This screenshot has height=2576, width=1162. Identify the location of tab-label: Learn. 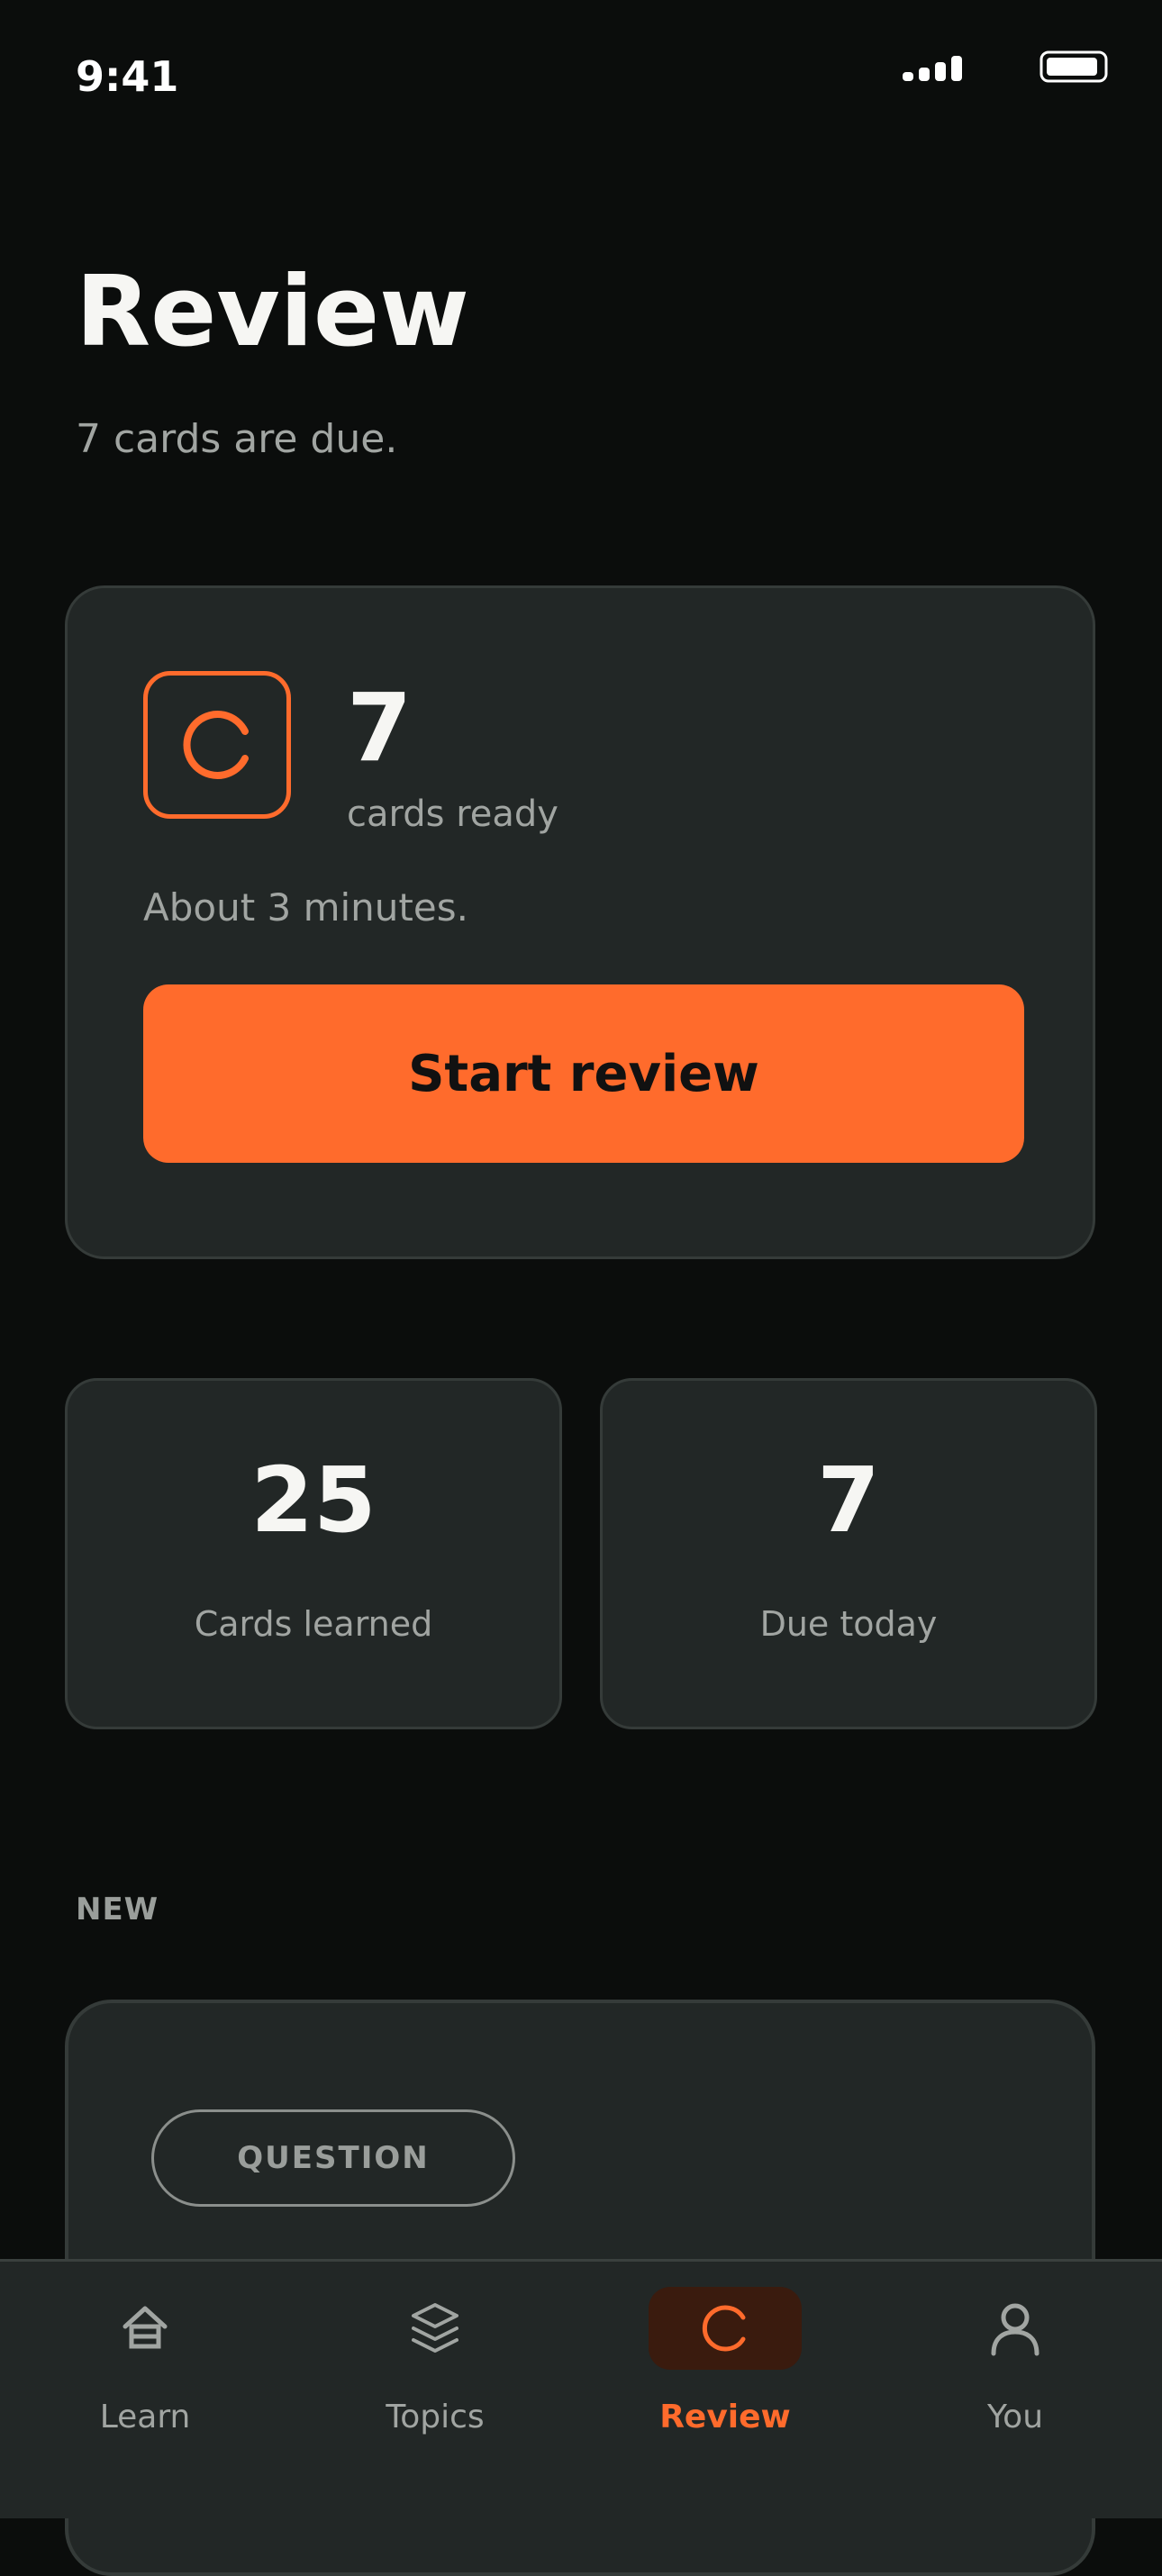
(145, 2417).